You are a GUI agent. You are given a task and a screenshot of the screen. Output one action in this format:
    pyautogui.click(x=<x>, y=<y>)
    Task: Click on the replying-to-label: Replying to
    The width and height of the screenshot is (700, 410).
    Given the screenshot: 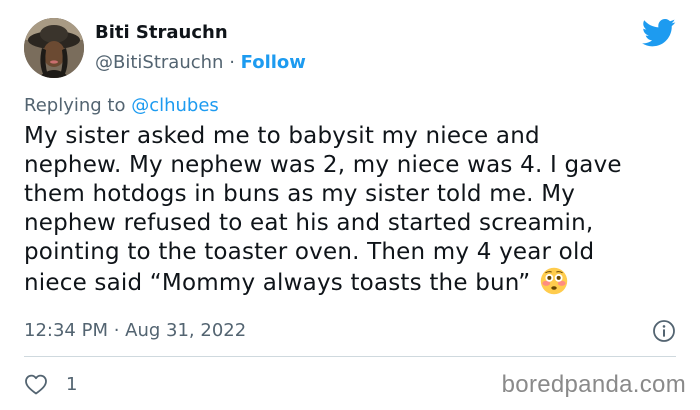 What is the action you would take?
    pyautogui.click(x=78, y=105)
    